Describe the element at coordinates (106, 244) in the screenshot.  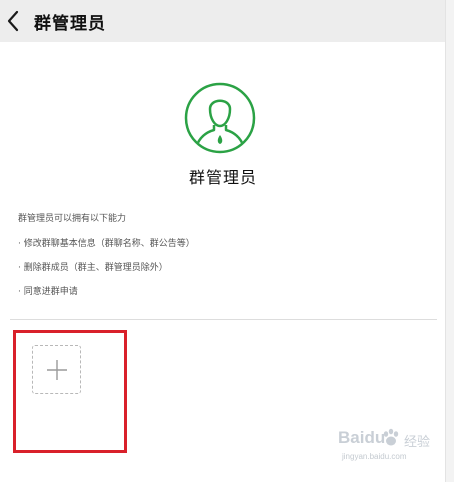
I see `ability-item: · 修改群聊基本信息（群聊名称、群公告等）` at that location.